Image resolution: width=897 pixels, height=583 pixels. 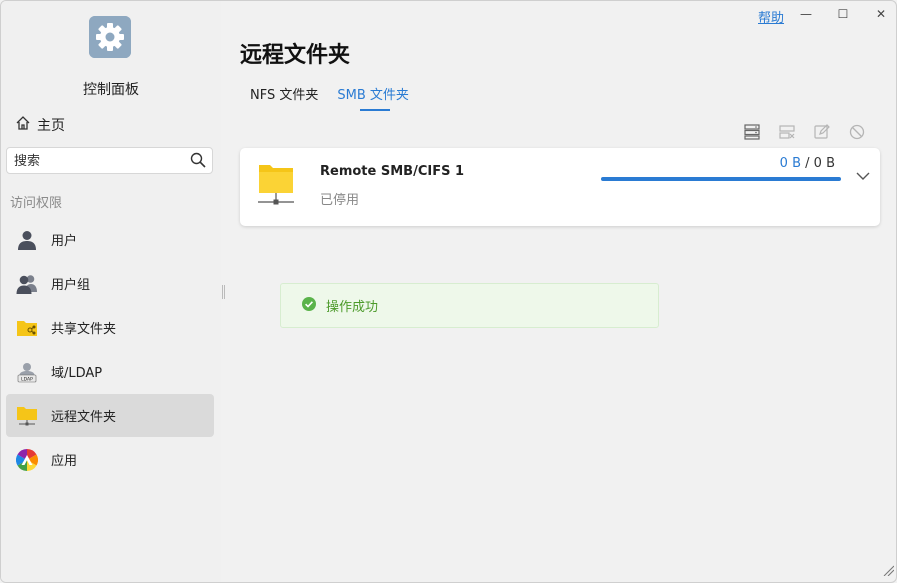 I want to click on maximize-button: ☐, so click(x=843, y=14).